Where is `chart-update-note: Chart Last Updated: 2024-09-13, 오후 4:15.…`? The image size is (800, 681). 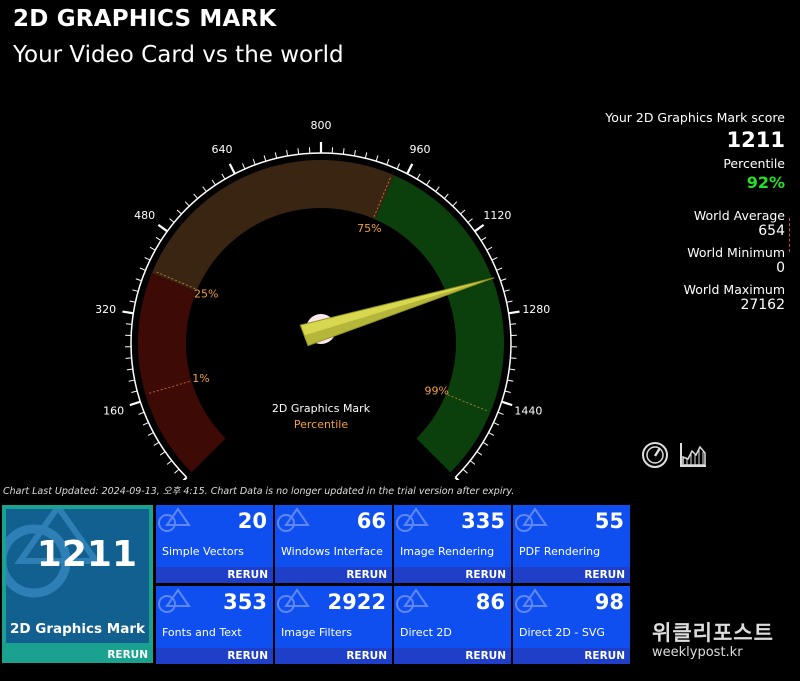
chart-update-note: Chart Last Updated: 2024-09-13, 오후 4:15.… is located at coordinates (259, 491).